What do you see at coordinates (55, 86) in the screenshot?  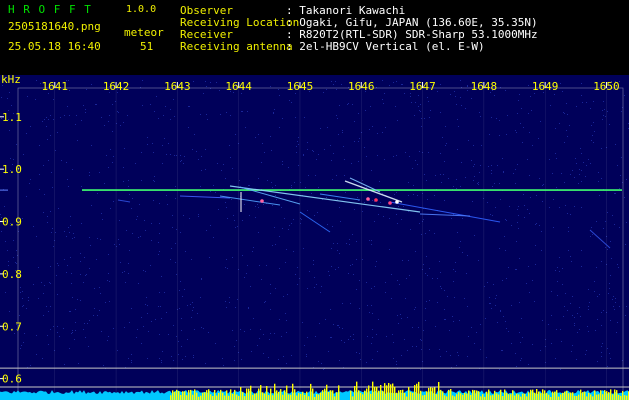 I see `x-tick-label: 1641` at bounding box center [55, 86].